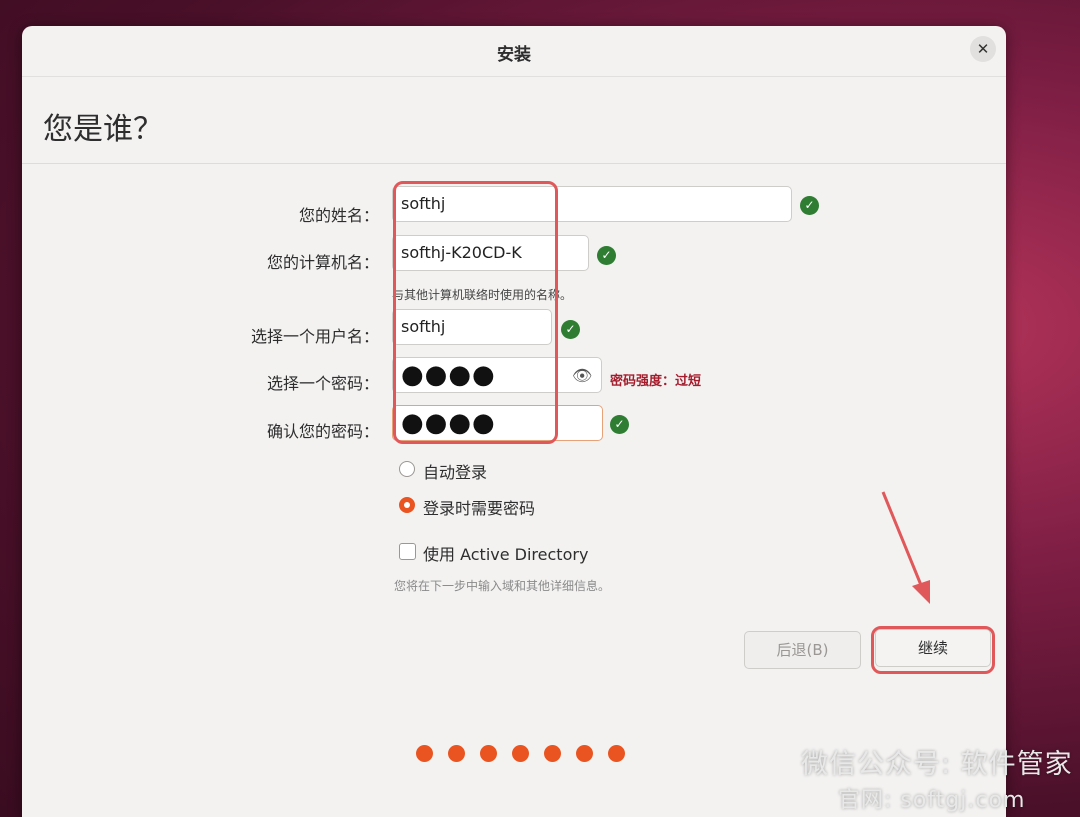  Describe the element at coordinates (905, 547) in the screenshot. I see `annotation-arrow` at that location.